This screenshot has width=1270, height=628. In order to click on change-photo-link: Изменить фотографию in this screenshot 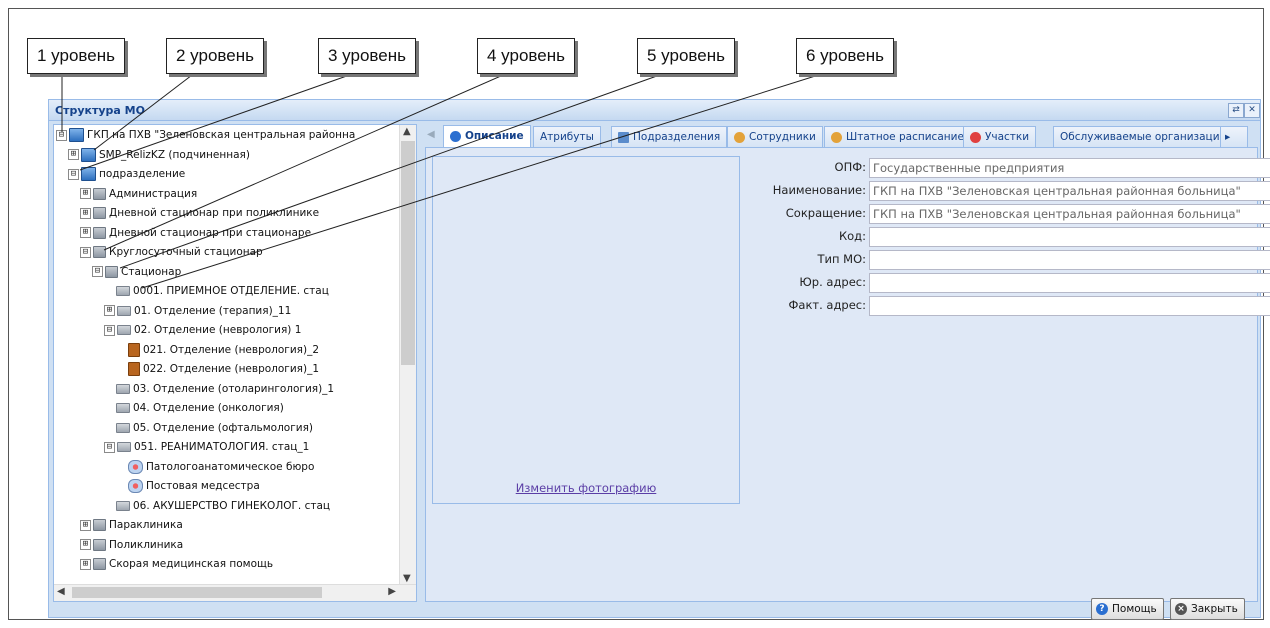, I will do `click(586, 488)`.